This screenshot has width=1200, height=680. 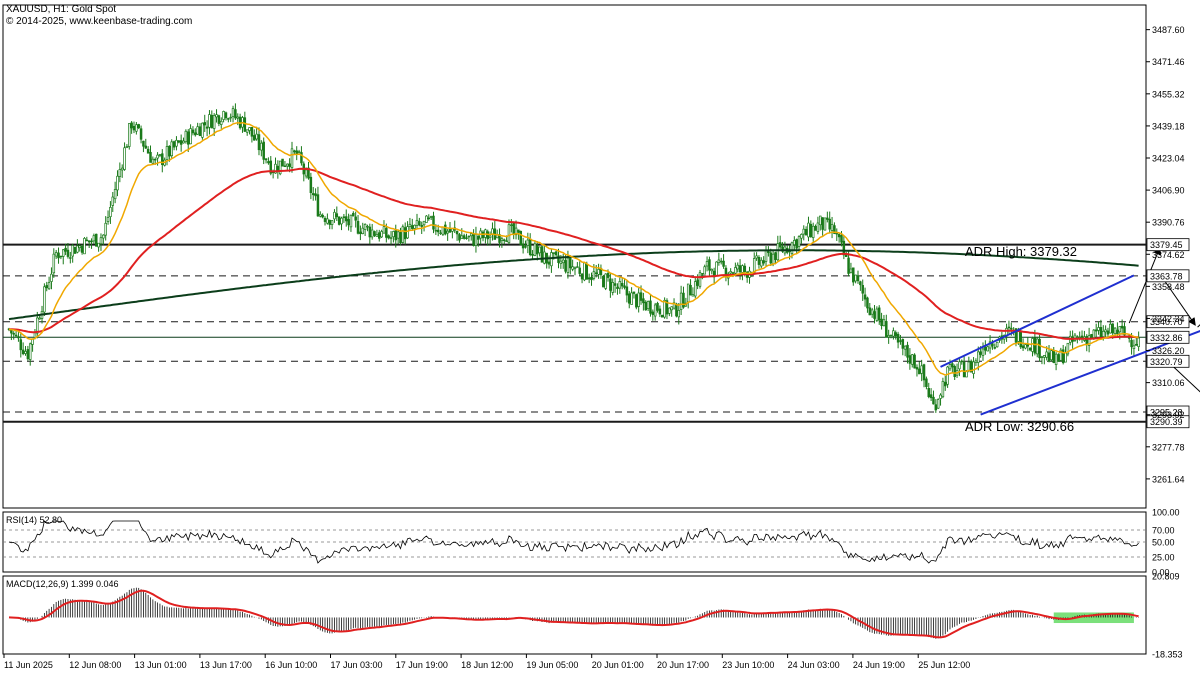 I want to click on level-label: 3332.86, so click(x=1166, y=338).